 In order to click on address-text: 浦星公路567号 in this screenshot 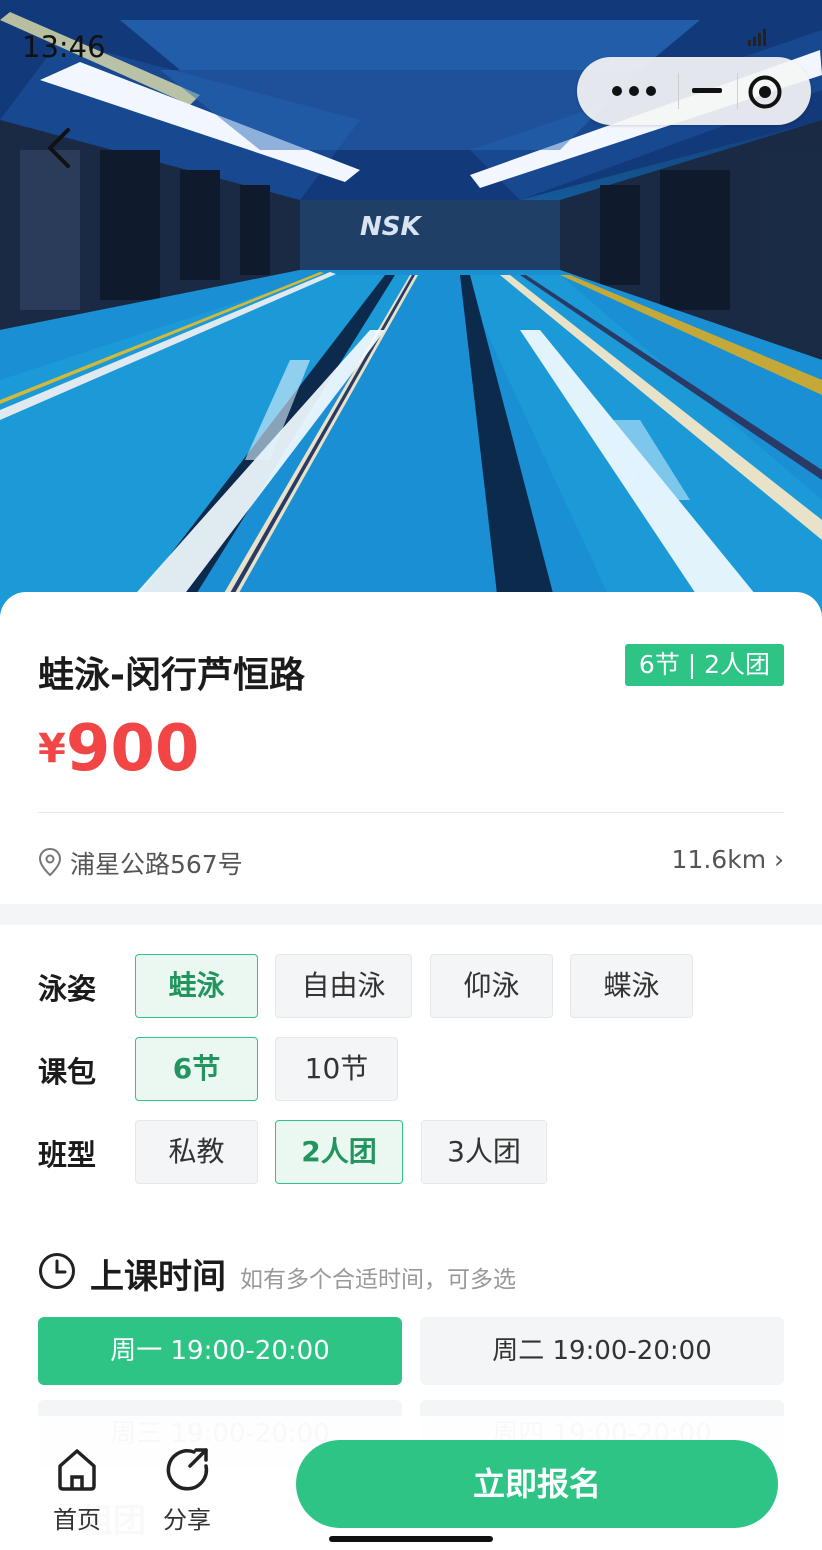, I will do `click(156, 863)`.